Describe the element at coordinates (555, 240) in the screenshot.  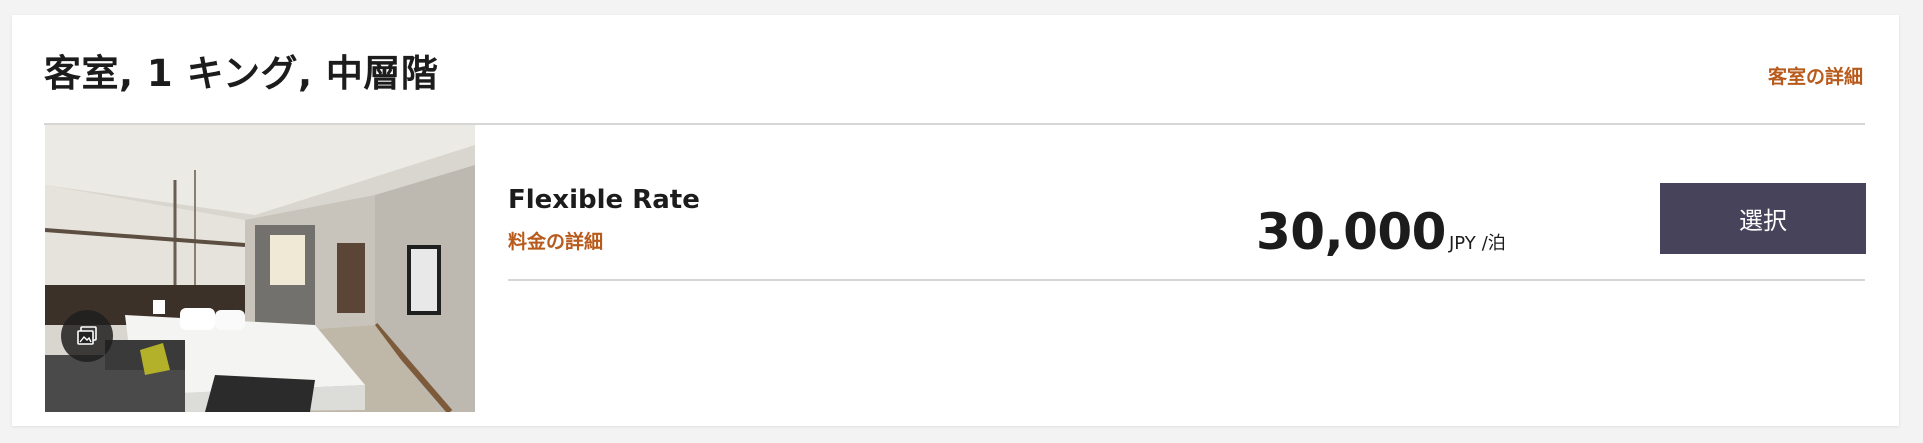
I see `rate-details-link: 料金の詳細` at that location.